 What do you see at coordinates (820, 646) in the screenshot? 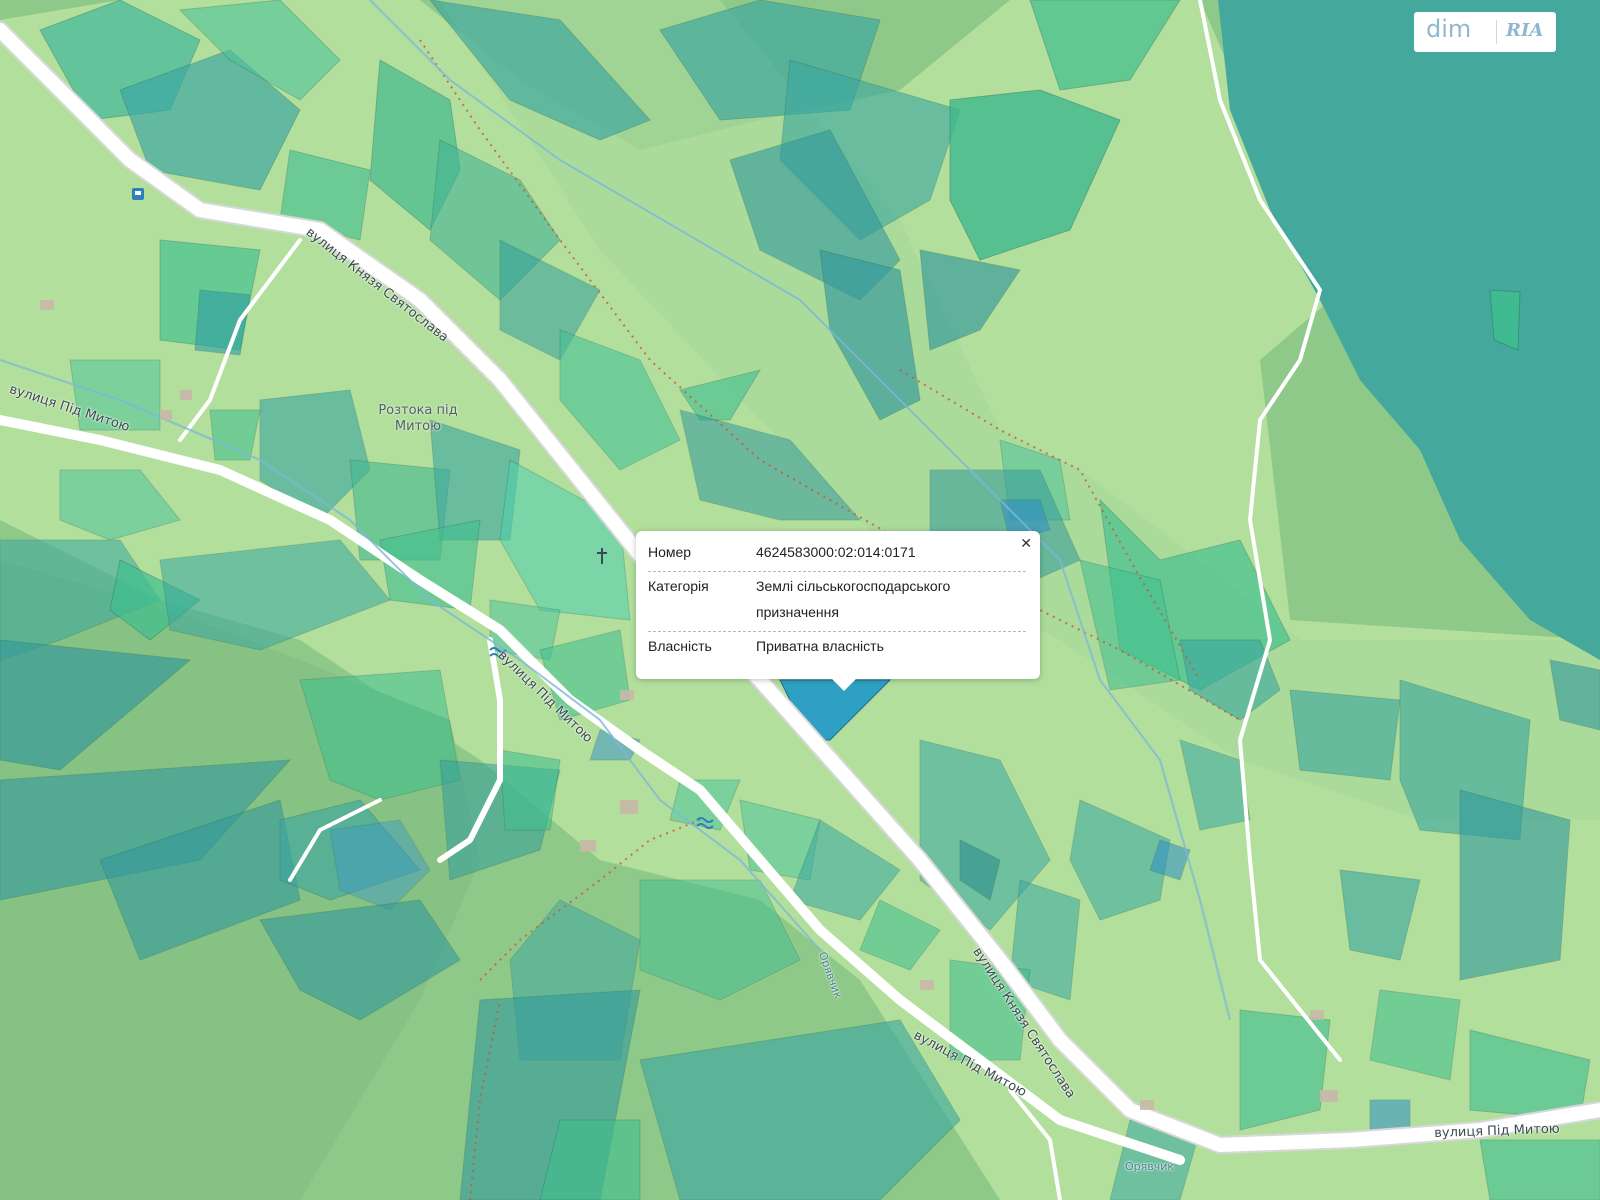
I see `ownership-type: Приватна власність` at bounding box center [820, 646].